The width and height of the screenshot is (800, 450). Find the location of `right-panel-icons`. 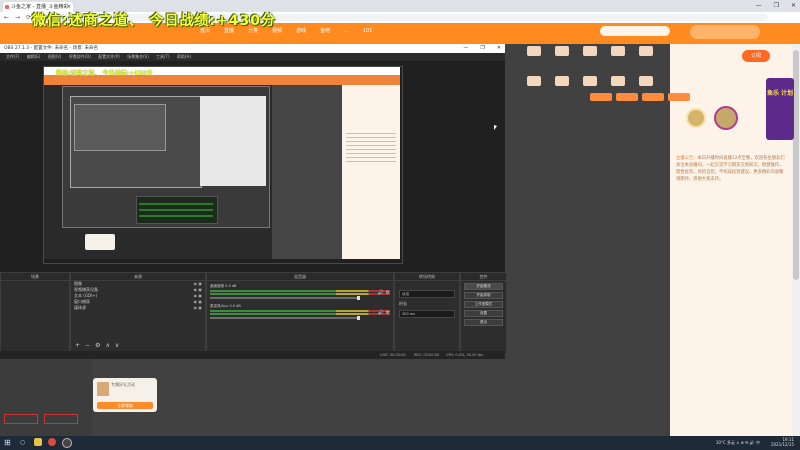

right-panel-icons is located at coordinates (595, 72).